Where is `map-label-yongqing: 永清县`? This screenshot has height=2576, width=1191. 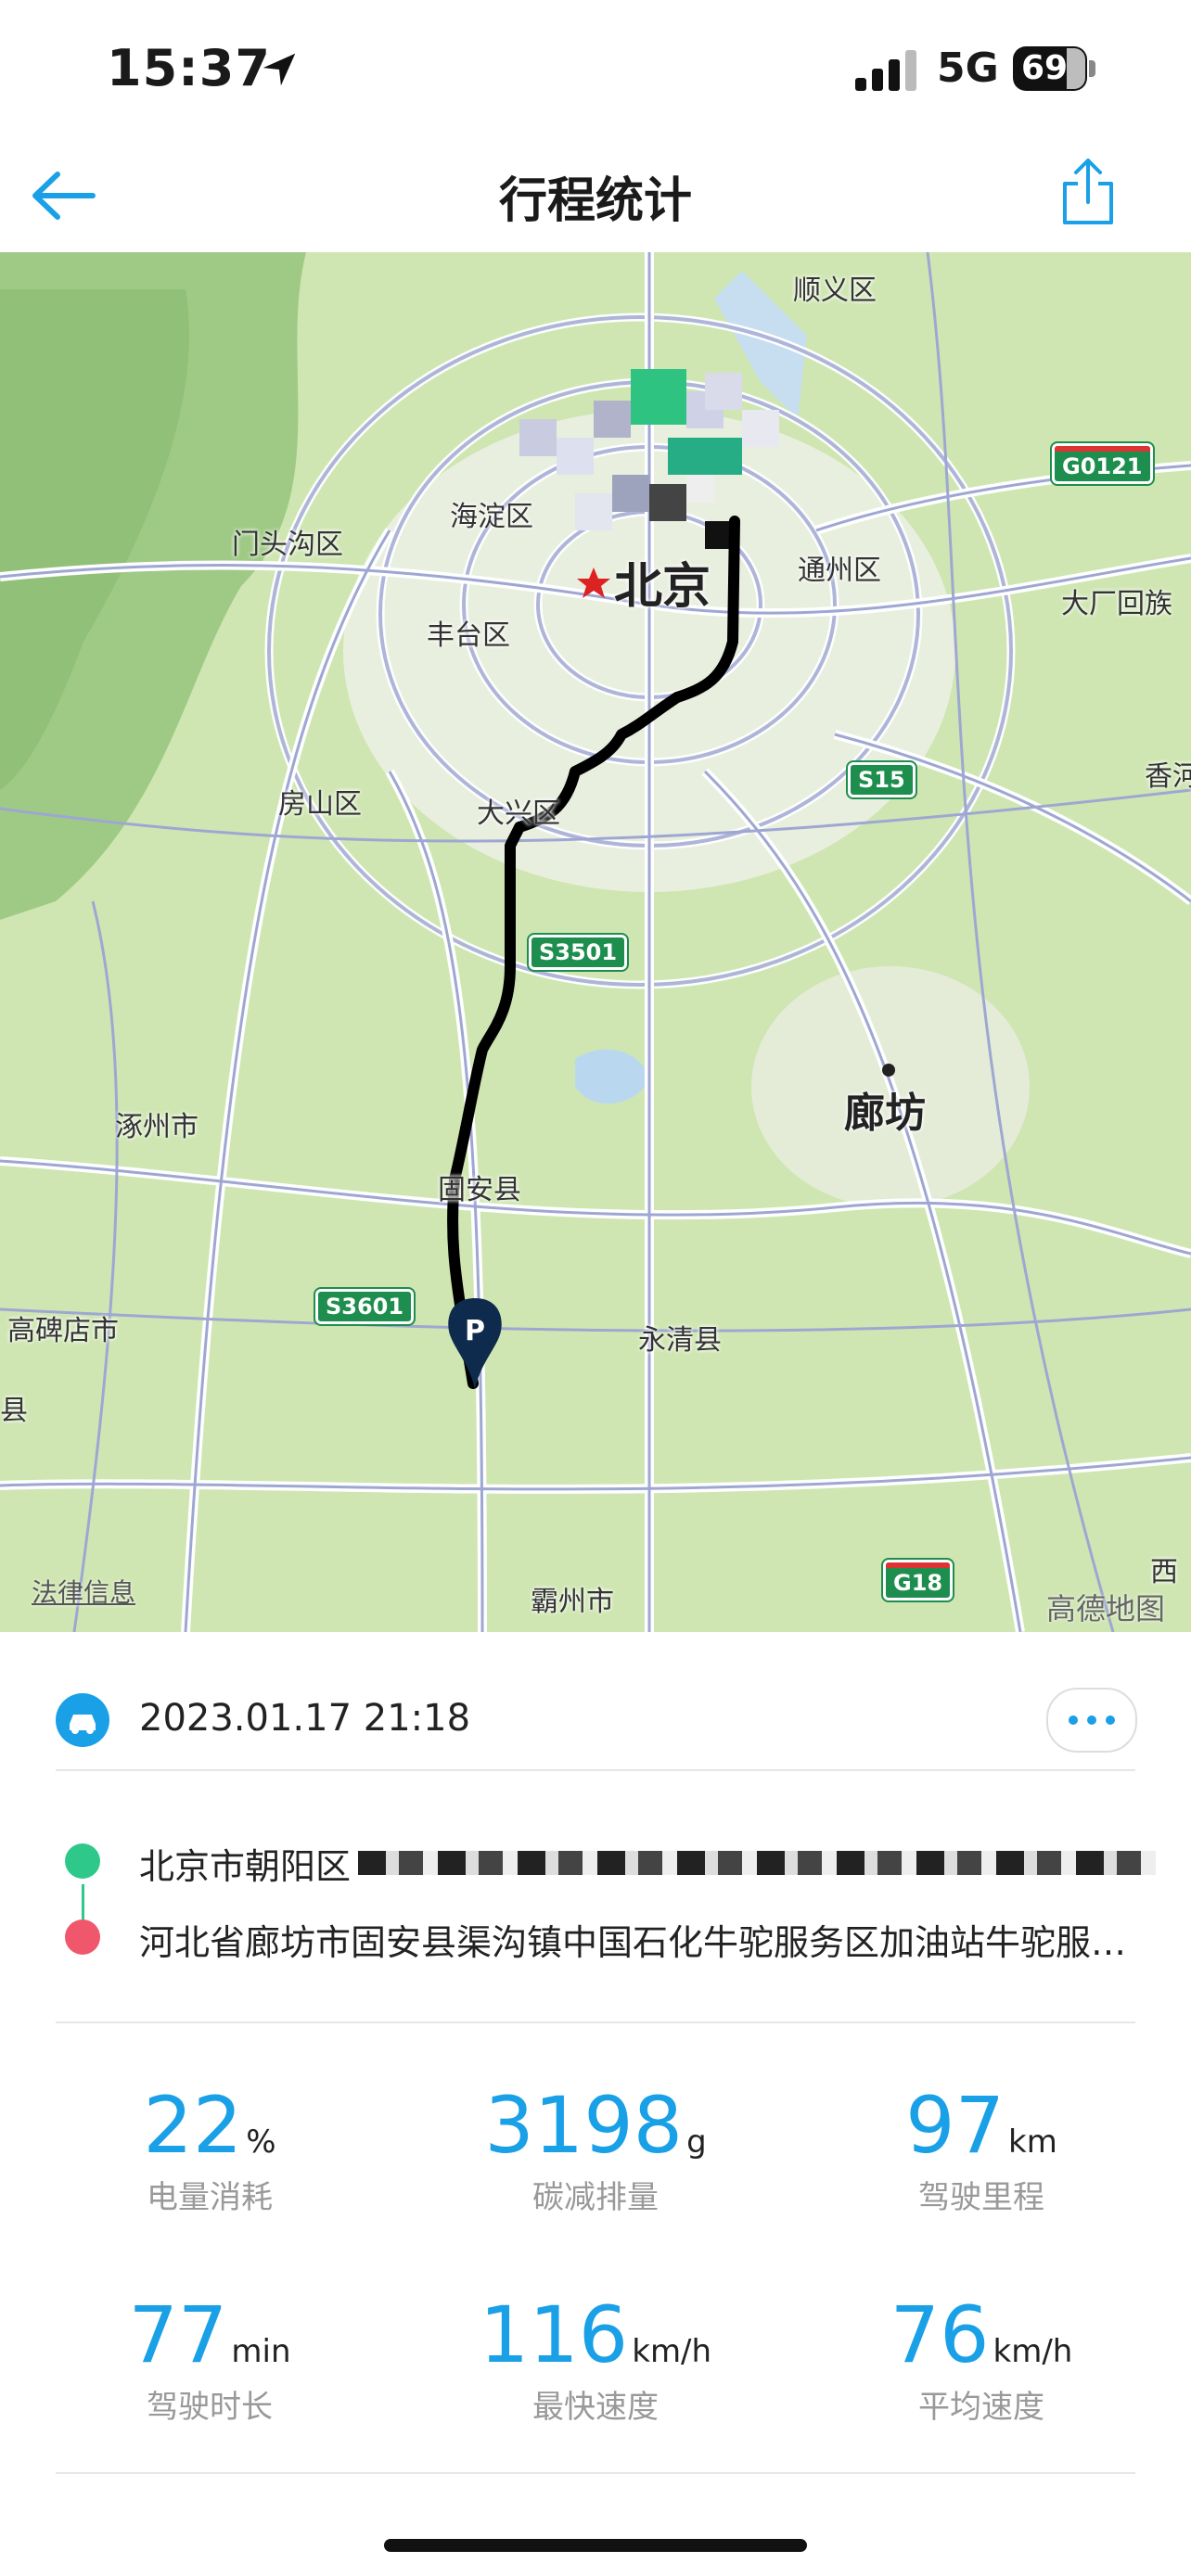 map-label-yongqing: 永清县 is located at coordinates (680, 1340).